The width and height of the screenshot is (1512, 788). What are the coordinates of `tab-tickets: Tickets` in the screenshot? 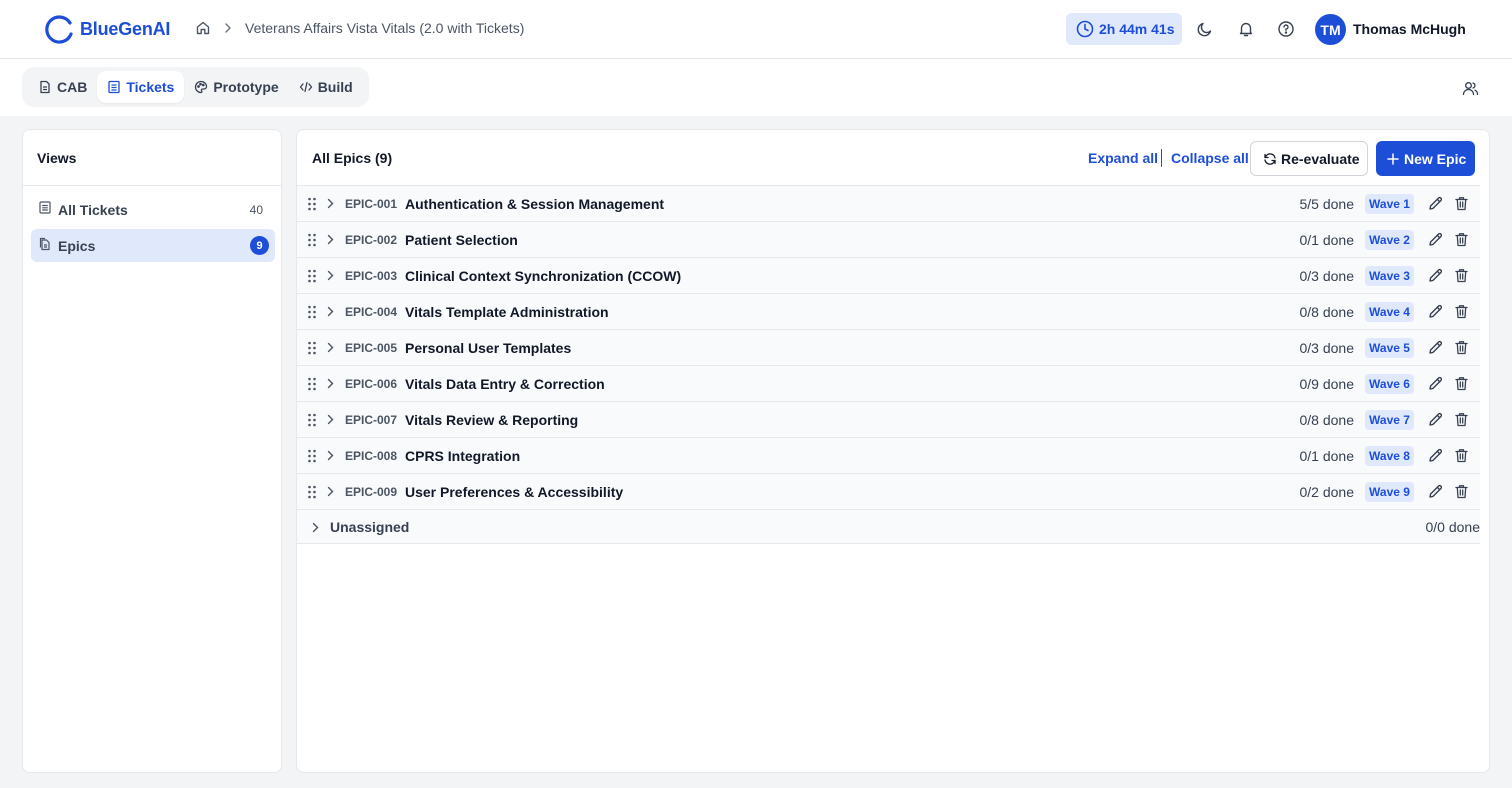 It's located at (141, 87).